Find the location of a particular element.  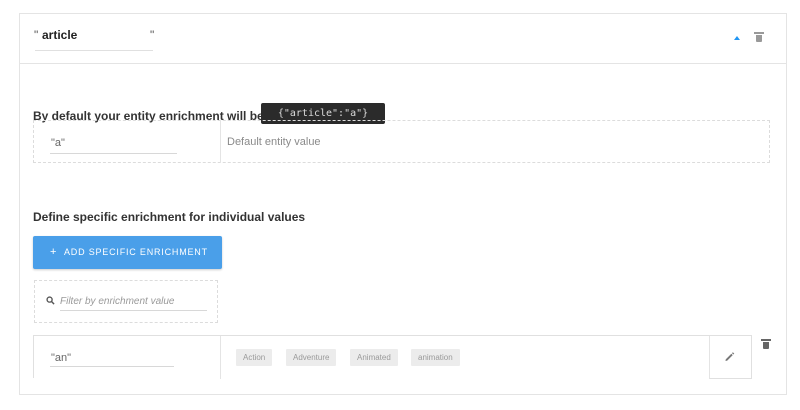

entity-header: " article " is located at coordinates (403, 39).